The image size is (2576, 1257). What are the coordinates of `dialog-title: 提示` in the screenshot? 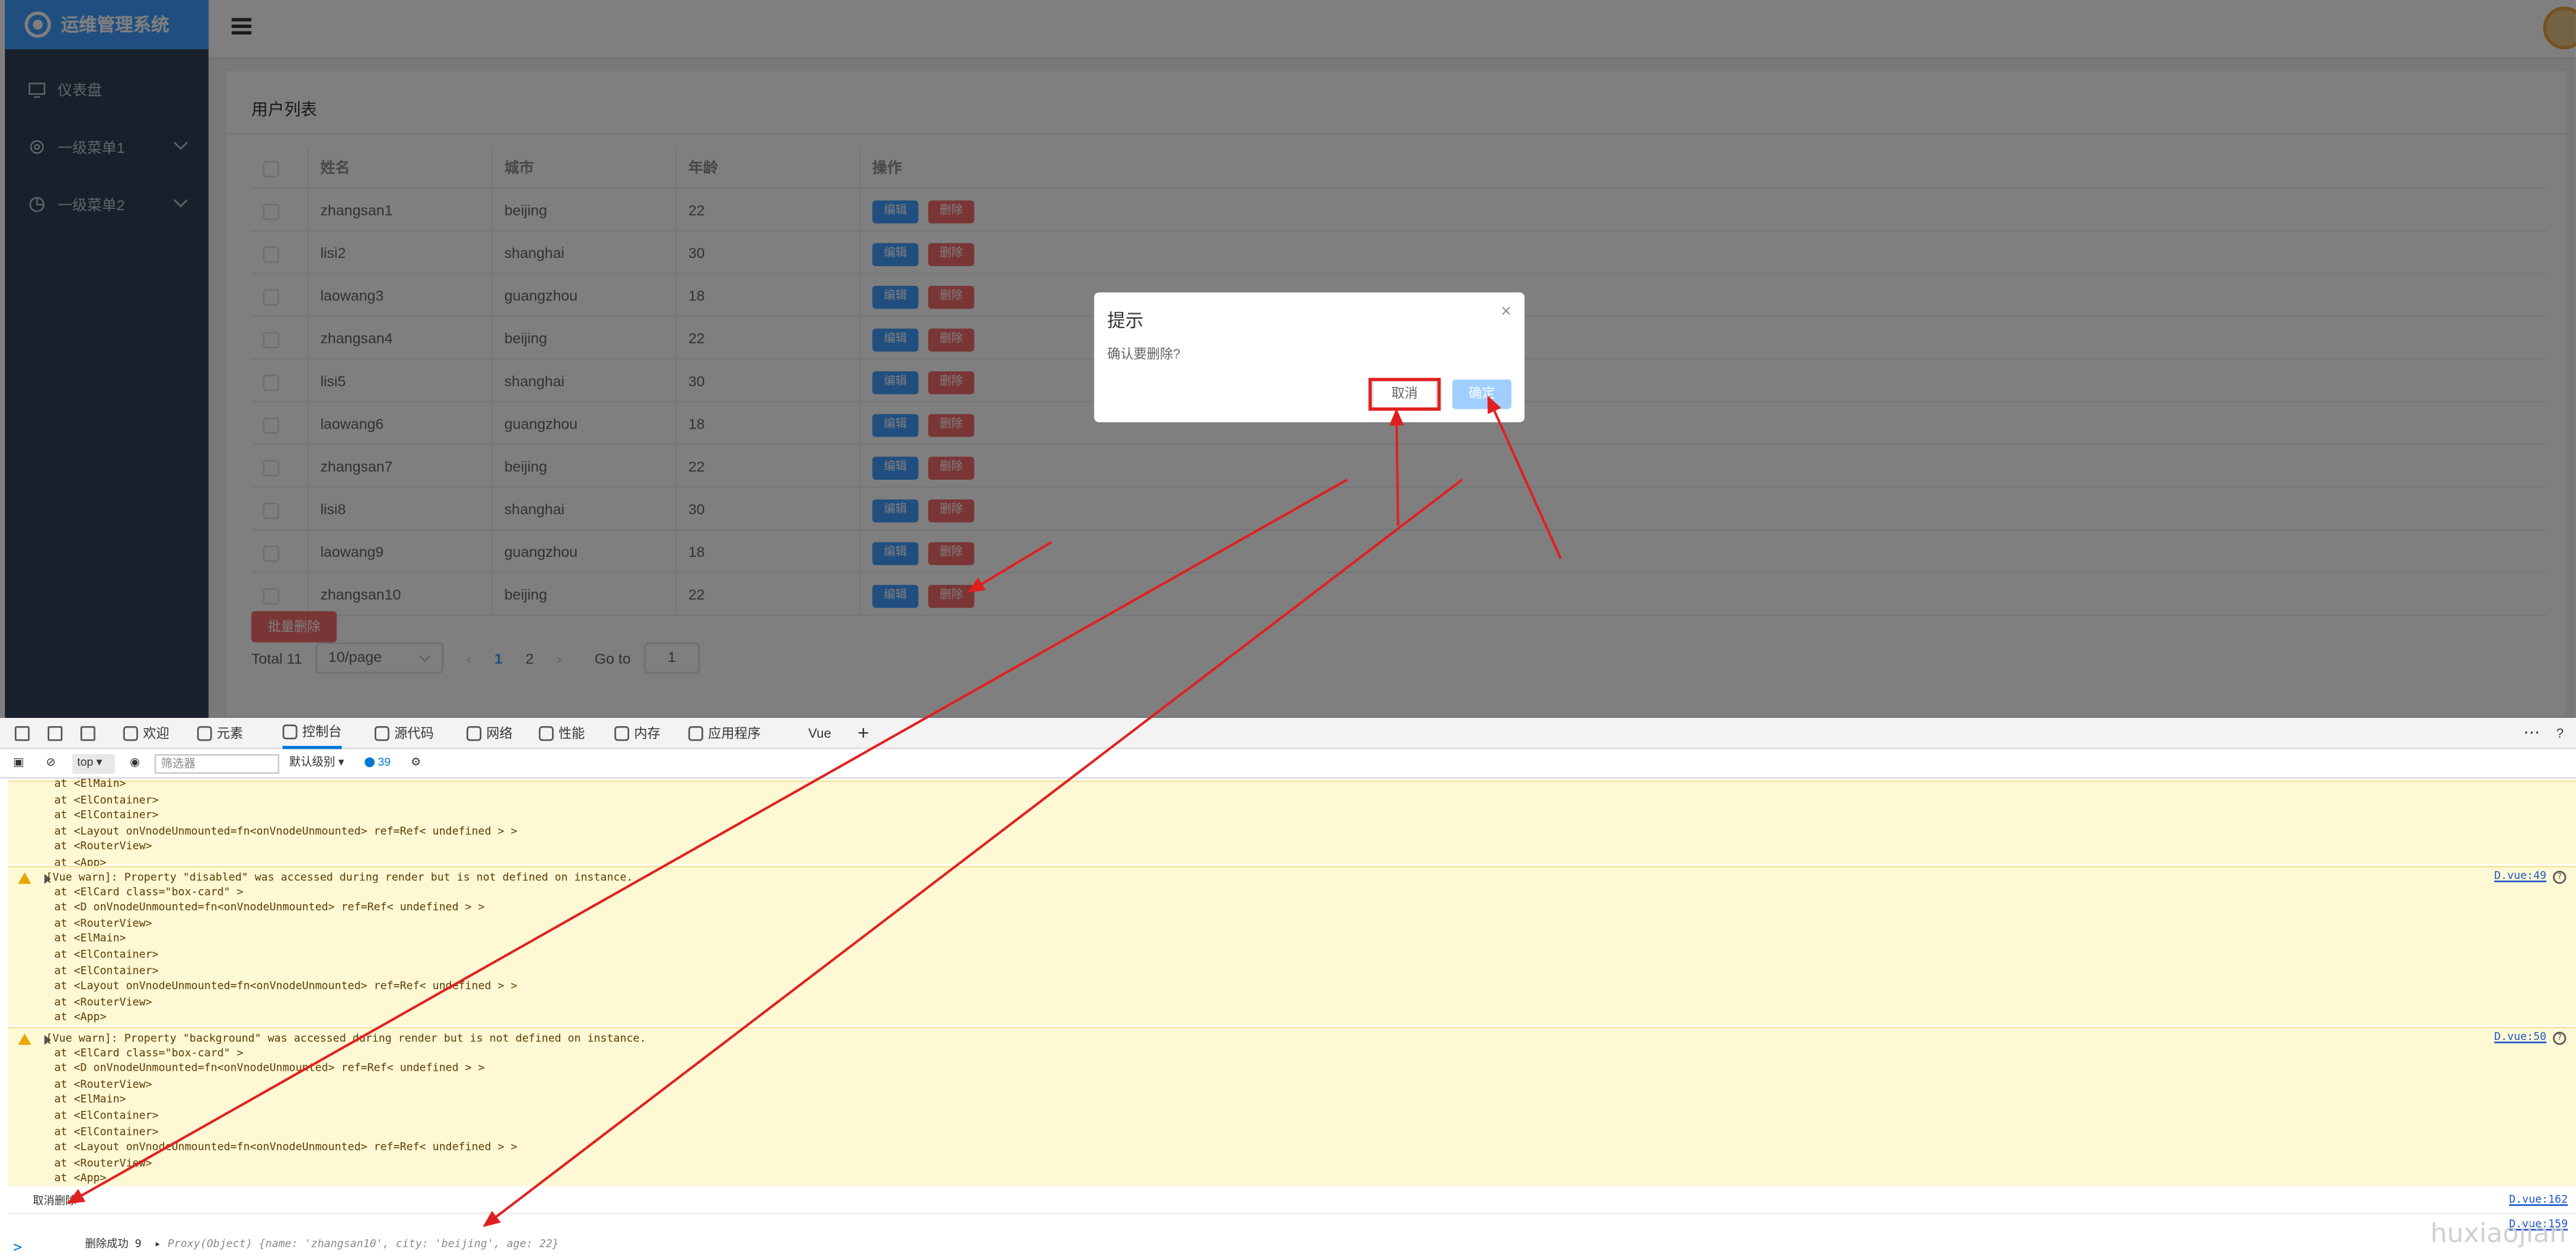 It's located at (1125, 322).